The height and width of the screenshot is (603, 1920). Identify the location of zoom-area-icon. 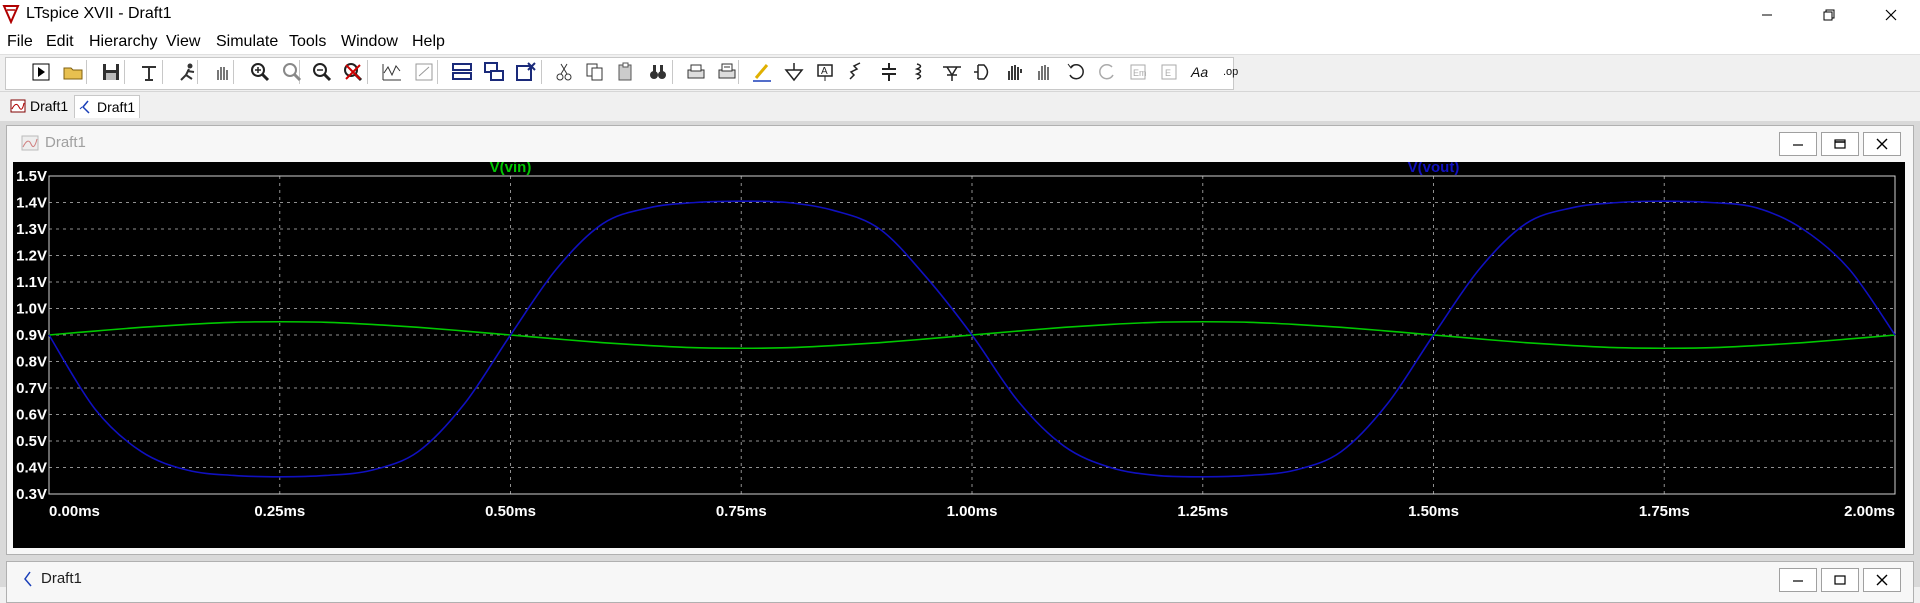
(292, 72).